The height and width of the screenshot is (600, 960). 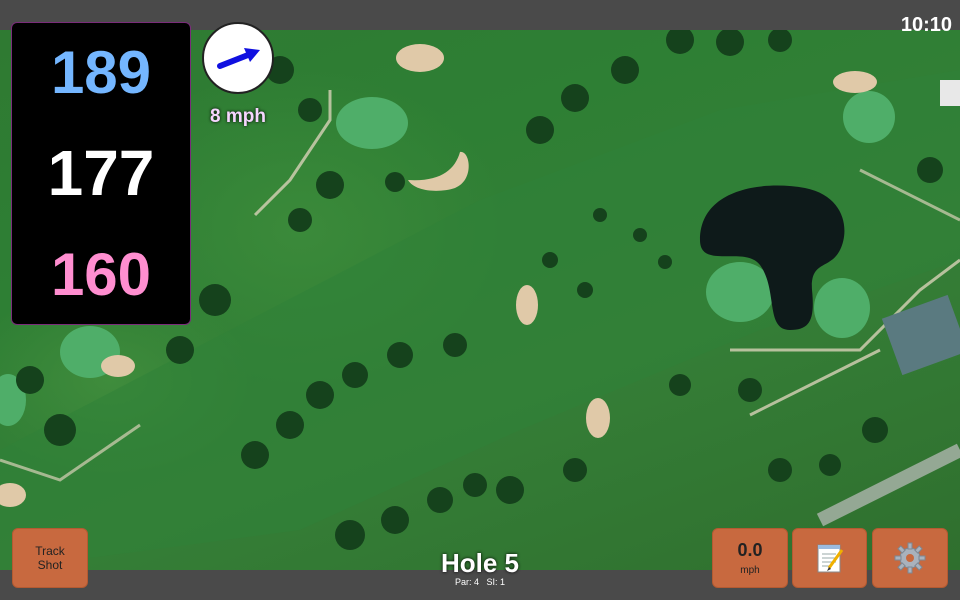 I want to click on back-distance: 189, so click(x=101, y=72).